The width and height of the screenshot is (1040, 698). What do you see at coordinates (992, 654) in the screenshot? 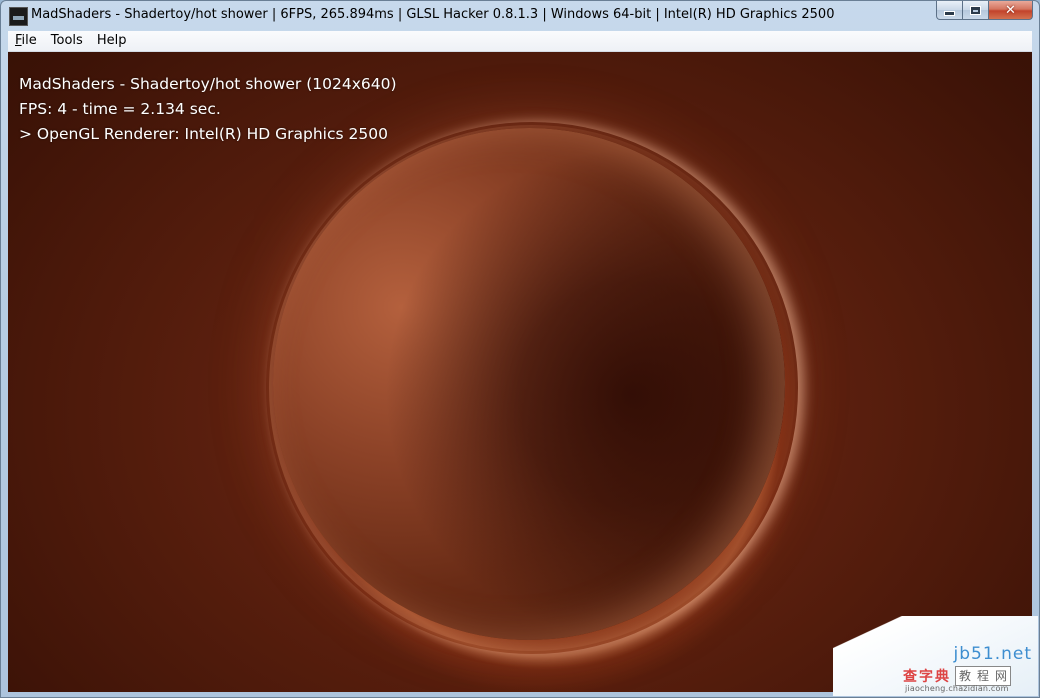
I see `watermark-site: jb51.net` at bounding box center [992, 654].